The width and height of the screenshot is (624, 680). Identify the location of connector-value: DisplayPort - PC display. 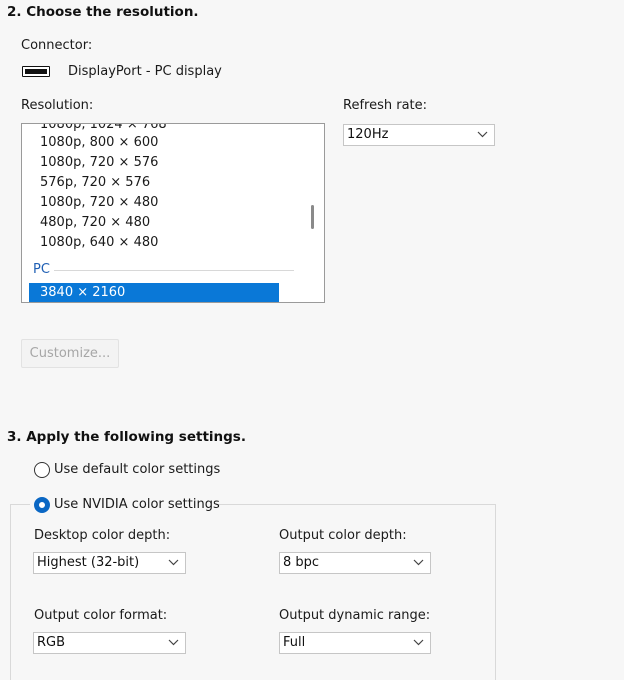
(145, 71).